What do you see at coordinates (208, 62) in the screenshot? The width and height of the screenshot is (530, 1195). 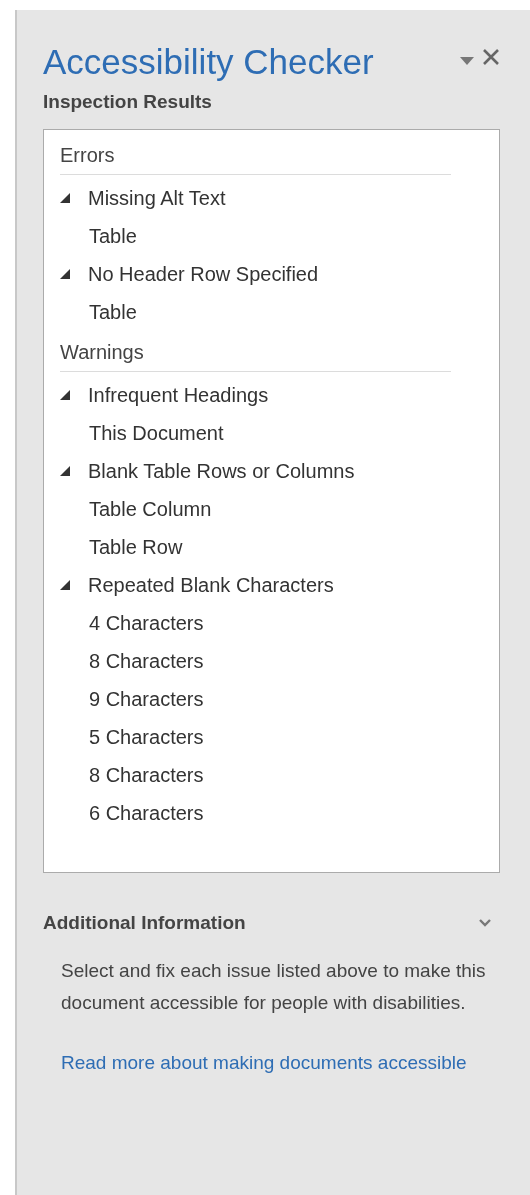 I see `pane-title: Accessibility Checker` at bounding box center [208, 62].